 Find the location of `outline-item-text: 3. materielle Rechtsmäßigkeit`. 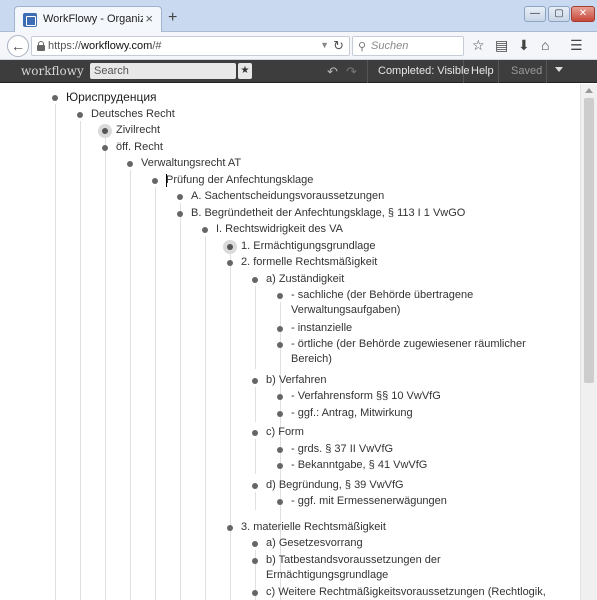

outline-item-text: 3. materielle Rechtsmäßigkeit is located at coordinates (313, 527).